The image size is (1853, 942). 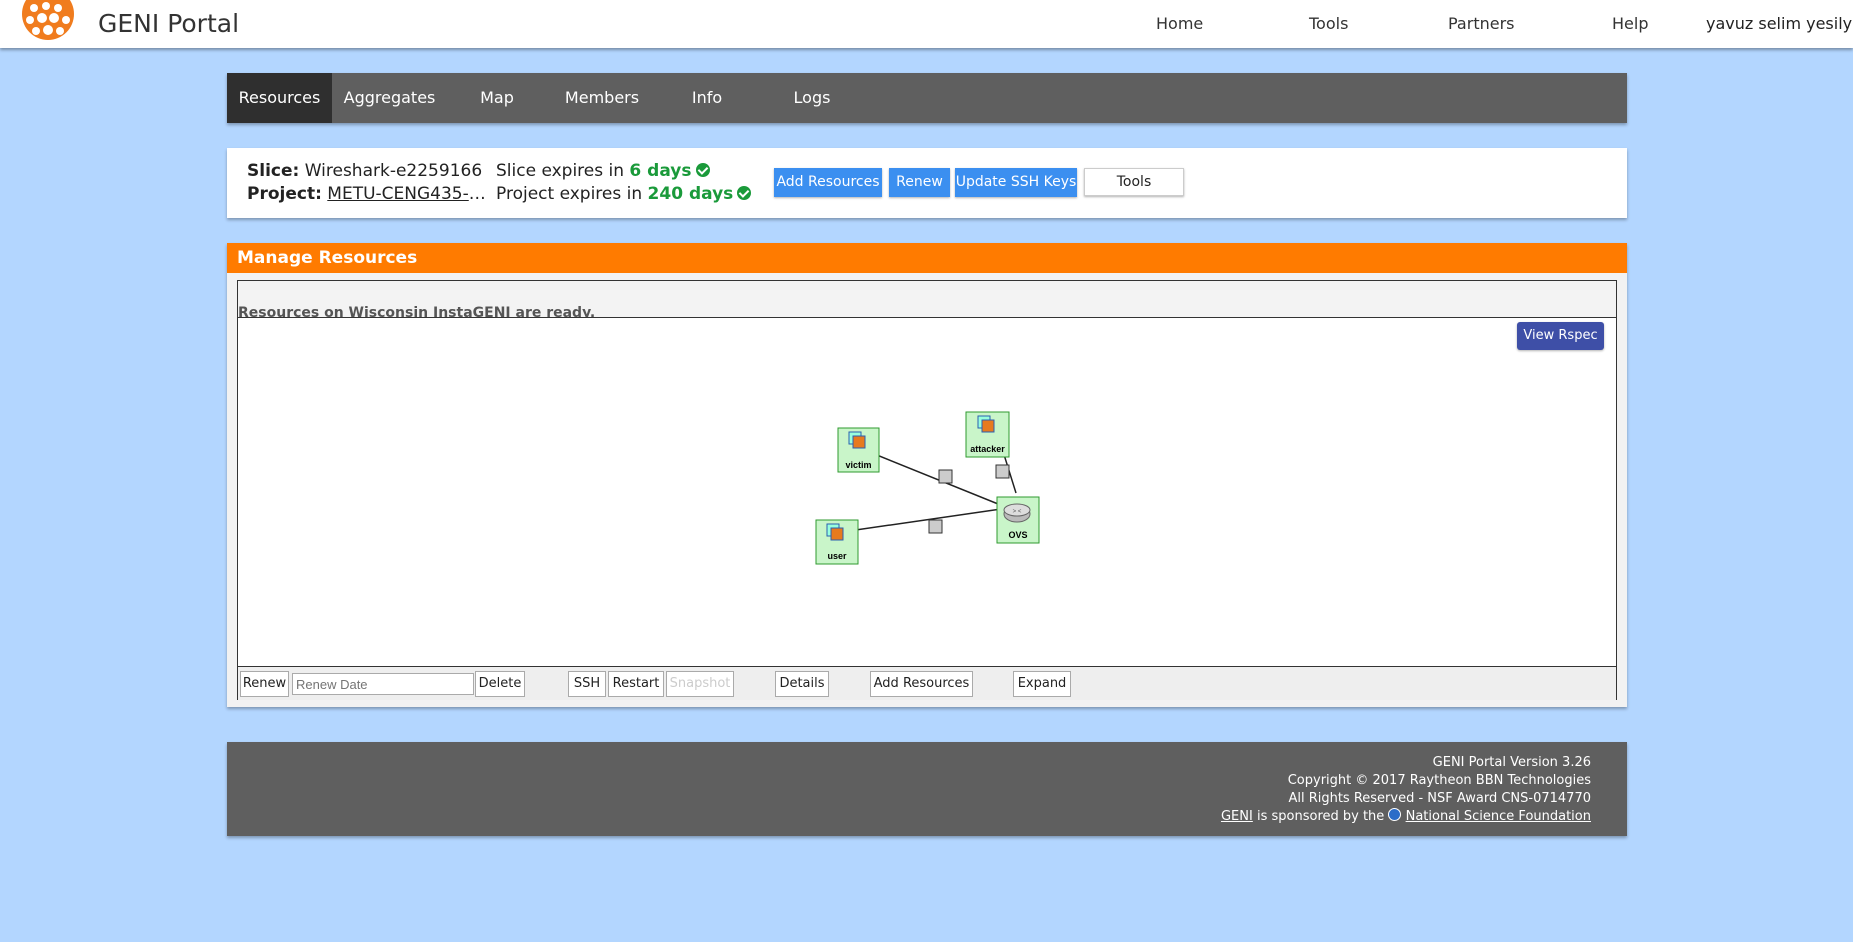 What do you see at coordinates (1481, 23) in the screenshot?
I see `nav-partners-link: Partners` at bounding box center [1481, 23].